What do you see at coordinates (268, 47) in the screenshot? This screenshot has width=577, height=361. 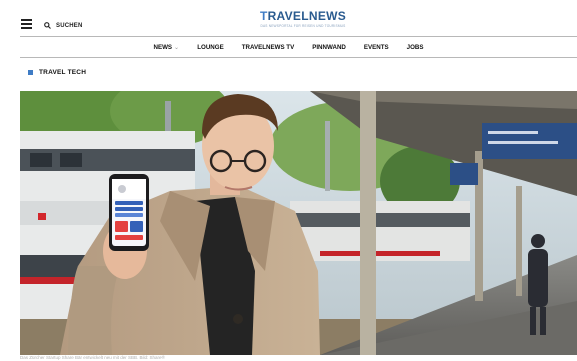 I see `nav-item-travelnews-tv: TRAVELNEWS TV` at bounding box center [268, 47].